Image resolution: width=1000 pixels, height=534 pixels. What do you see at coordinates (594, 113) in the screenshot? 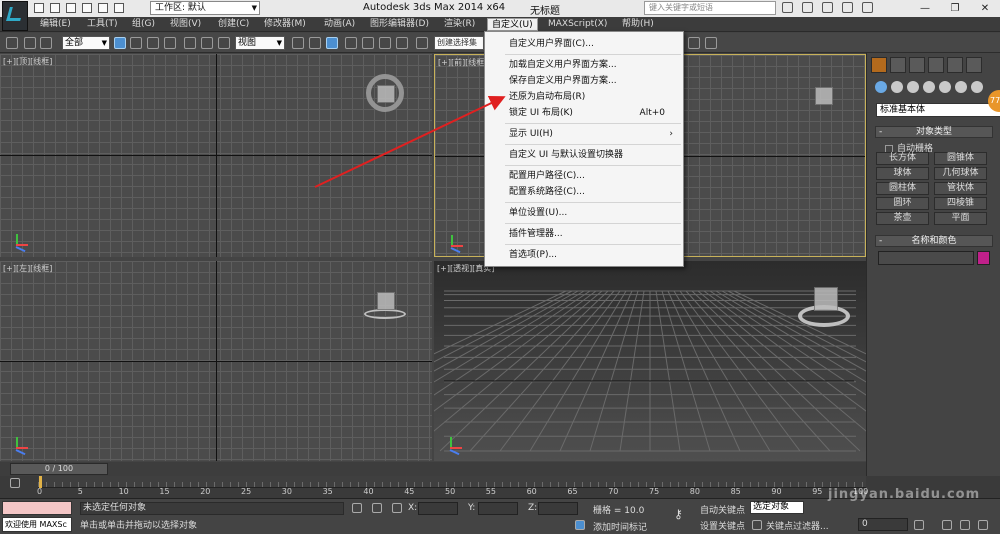
I see `menu-item-lock-ui-layout: 锁定 UI 布局(K) Alt+0` at bounding box center [594, 113].